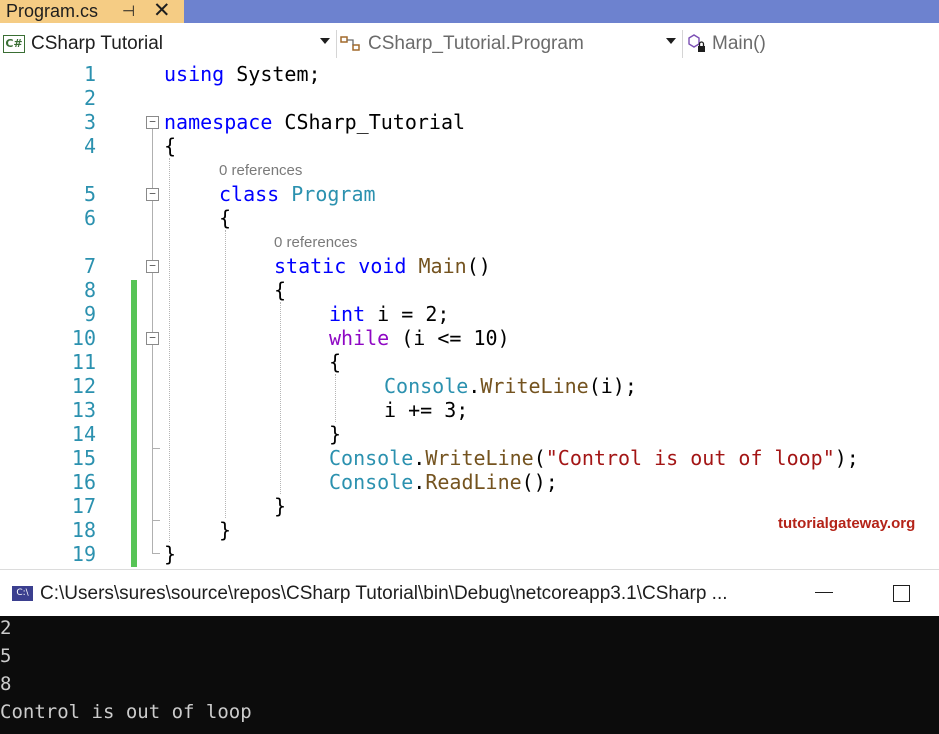 The height and width of the screenshot is (734, 939). I want to click on line-number: 11, so click(83, 362).